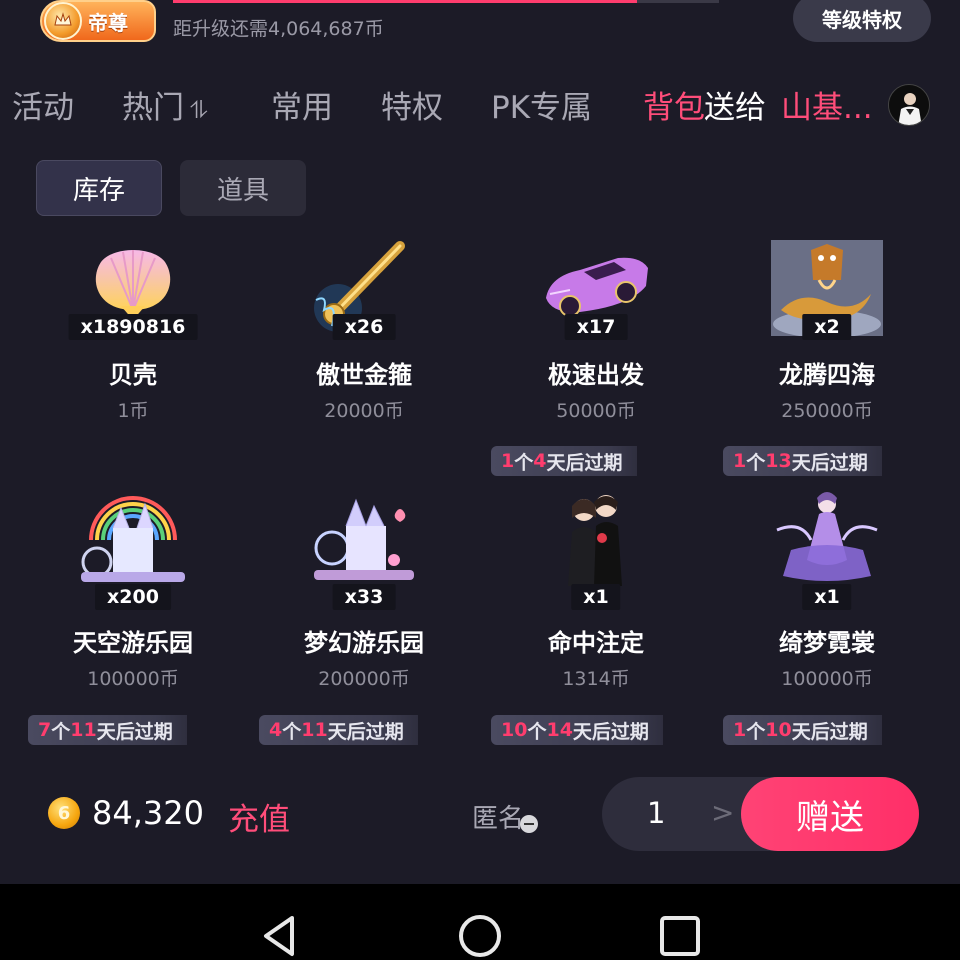 The image size is (960, 960). I want to click on upgrade-remaining-text: 距升级还需4,064,687币, so click(278, 29).